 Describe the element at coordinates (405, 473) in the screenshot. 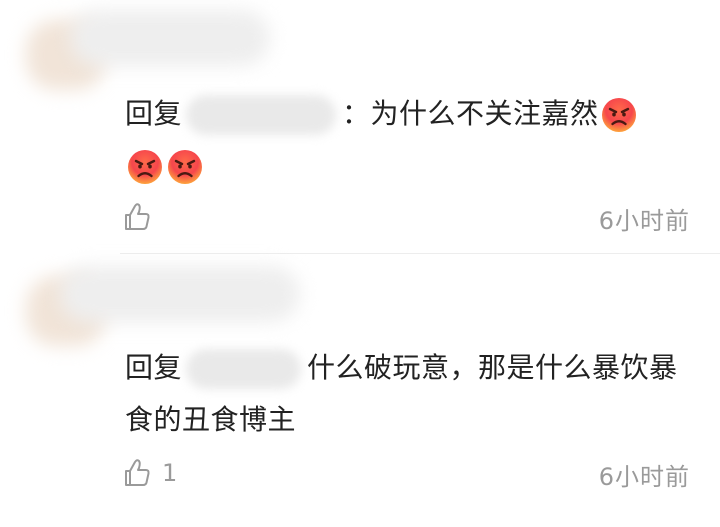

I see `comment-footer: 1 6小时前` at that location.